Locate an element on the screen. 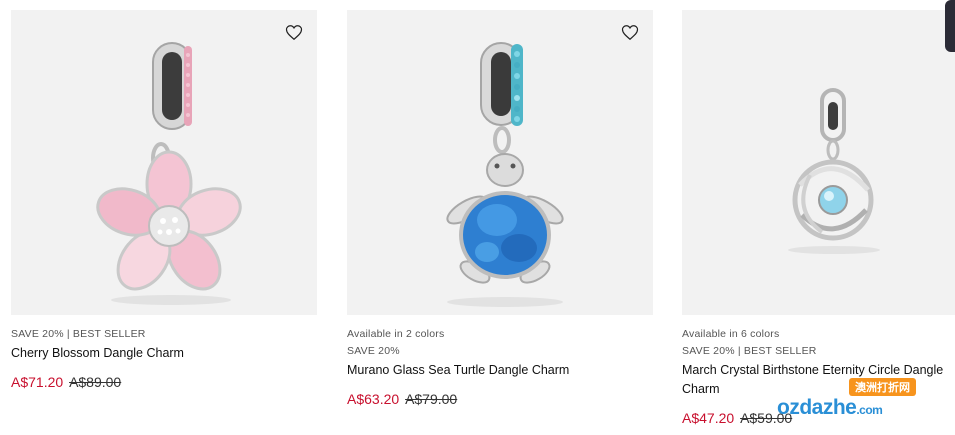 This screenshot has height=435, width=955. color-availability: Available in 2 colors is located at coordinates (396, 334).